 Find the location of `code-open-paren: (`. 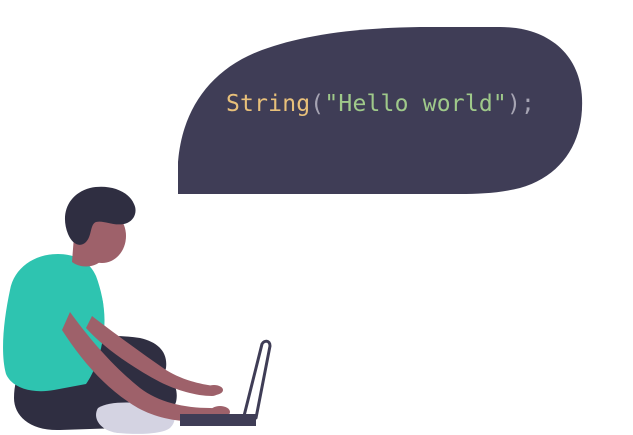

code-open-paren: ( is located at coordinates (317, 104).